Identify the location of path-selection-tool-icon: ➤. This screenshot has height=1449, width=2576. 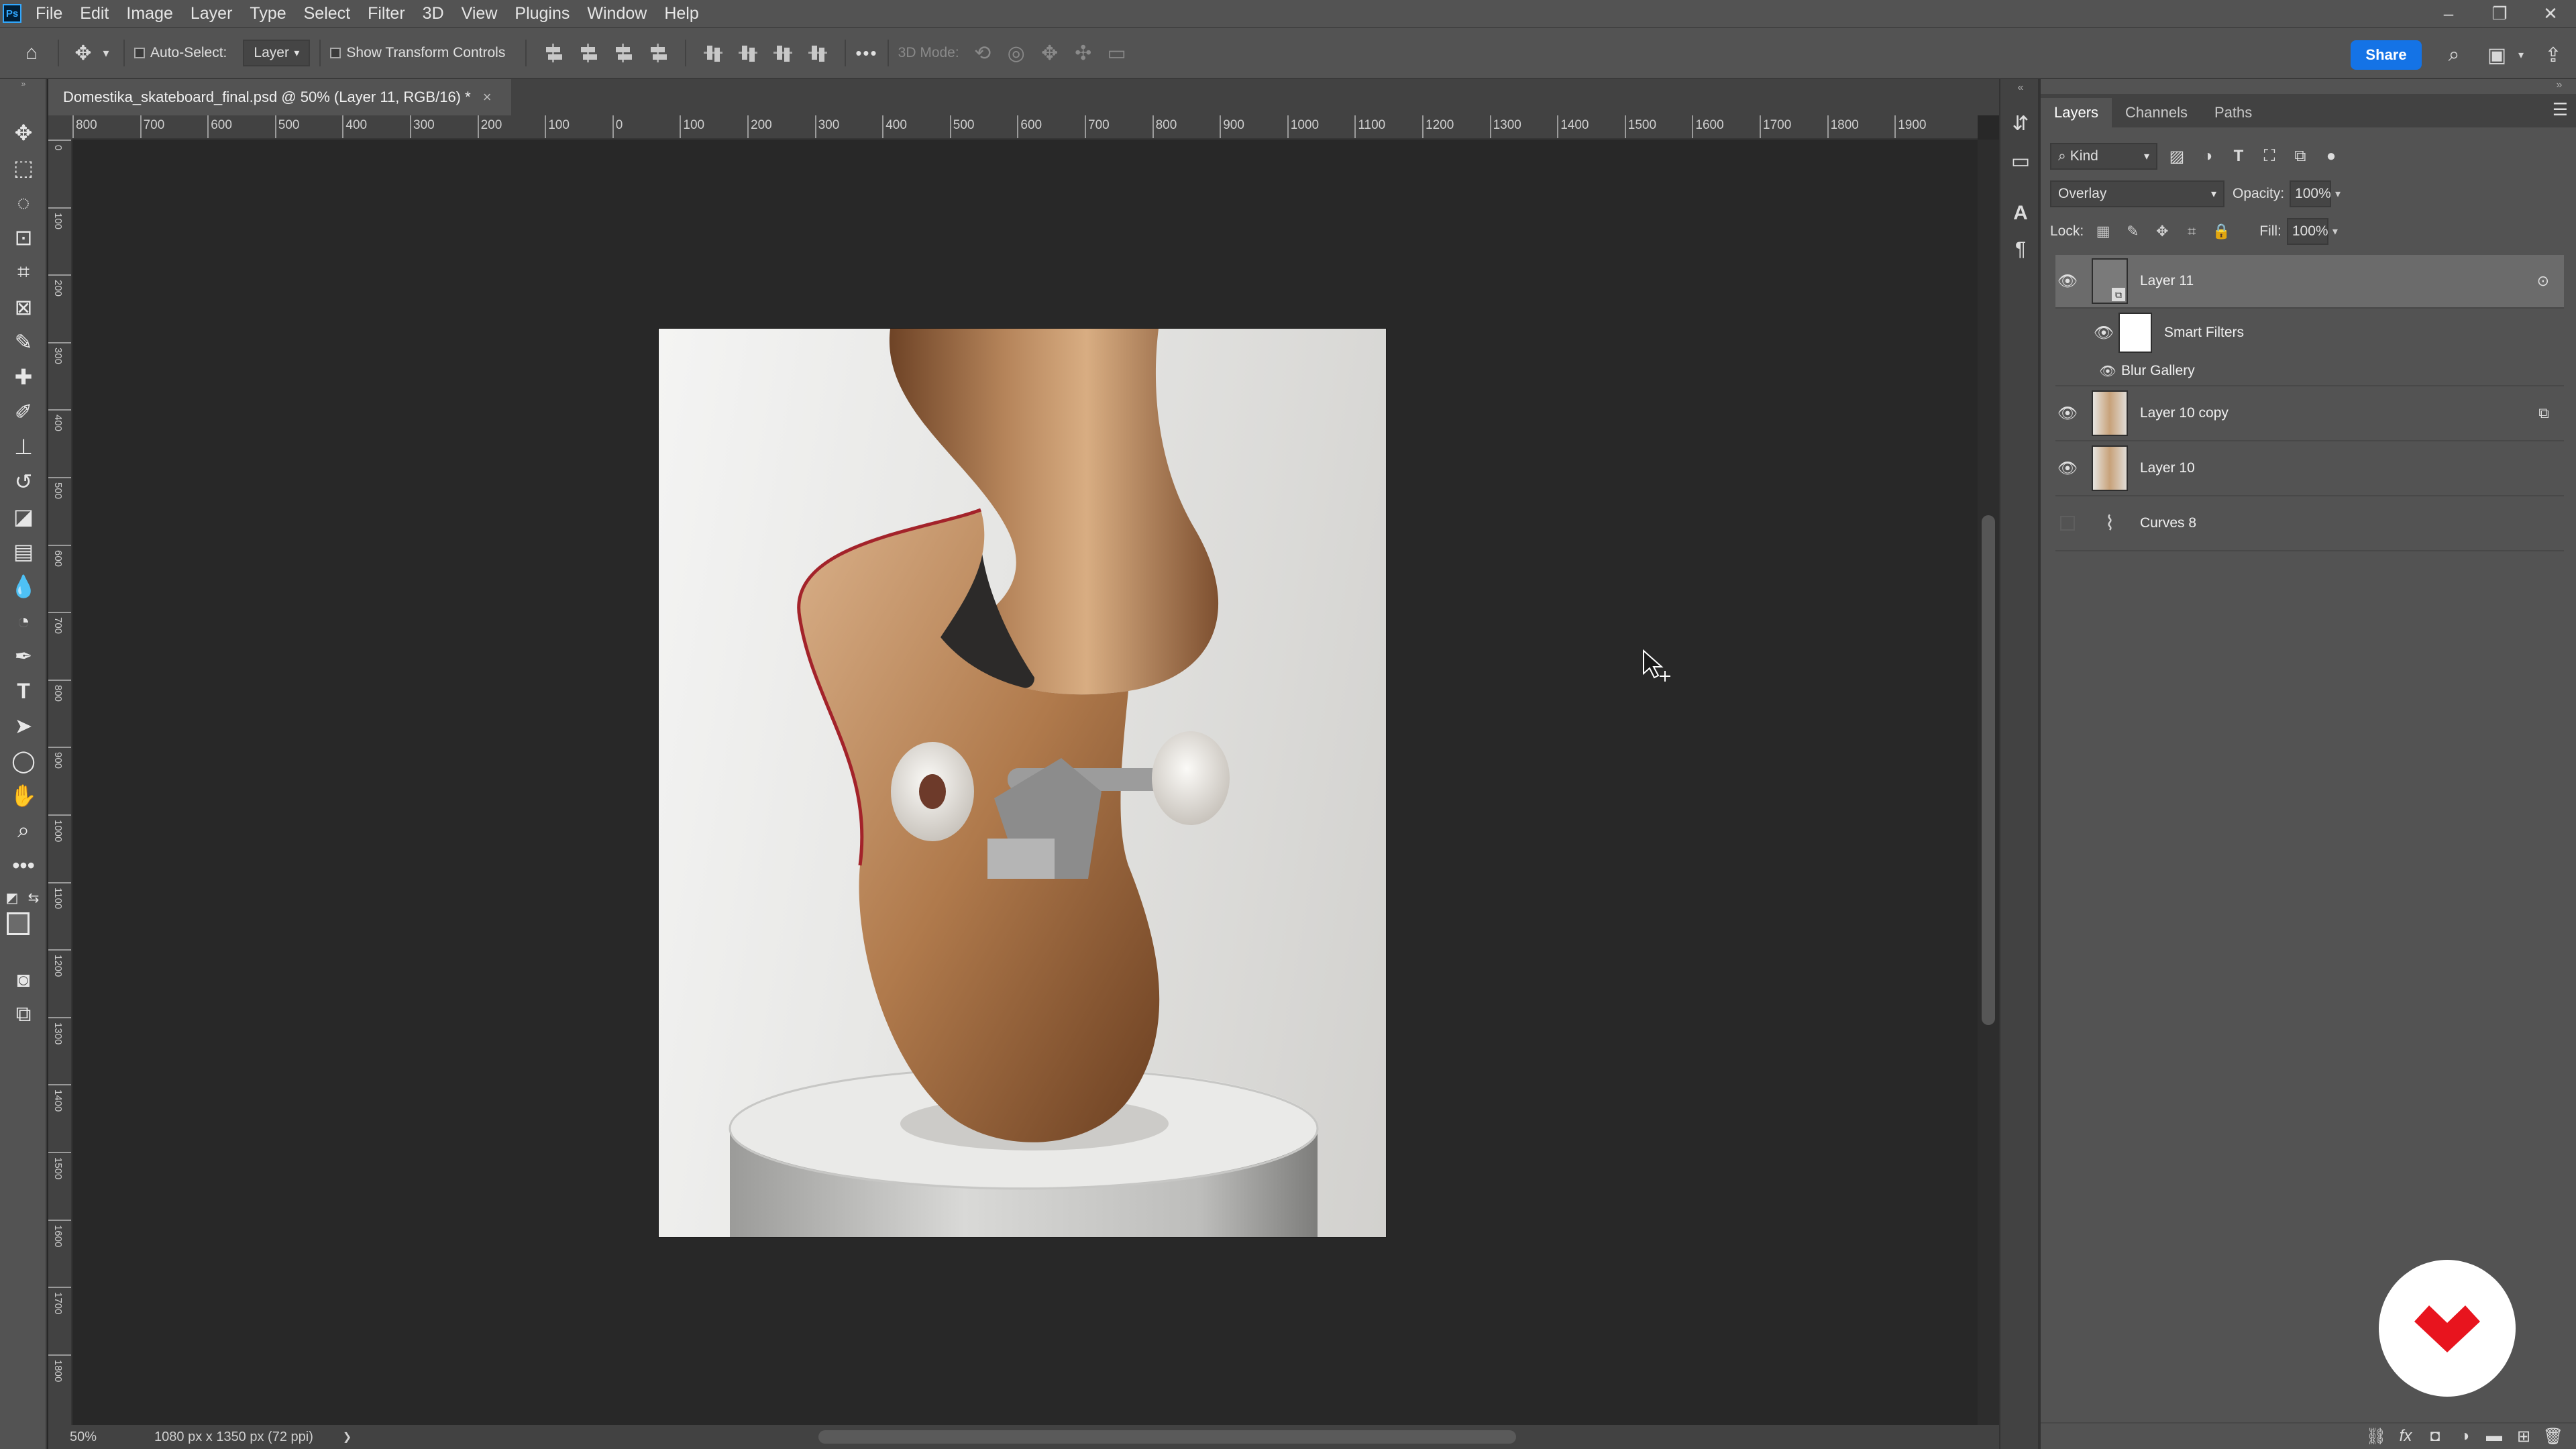
(23, 726).